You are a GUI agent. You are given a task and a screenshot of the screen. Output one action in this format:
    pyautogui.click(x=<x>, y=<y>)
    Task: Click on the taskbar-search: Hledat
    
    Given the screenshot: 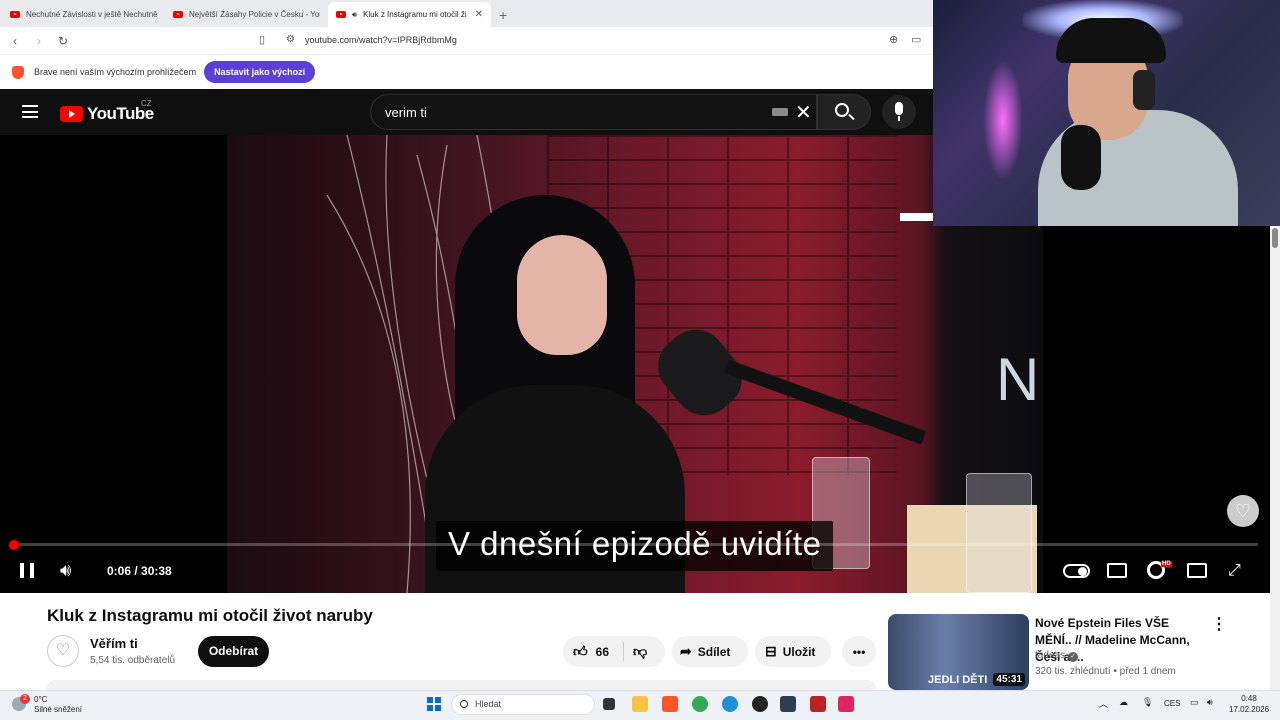 What is the action you would take?
    pyautogui.click(x=523, y=704)
    